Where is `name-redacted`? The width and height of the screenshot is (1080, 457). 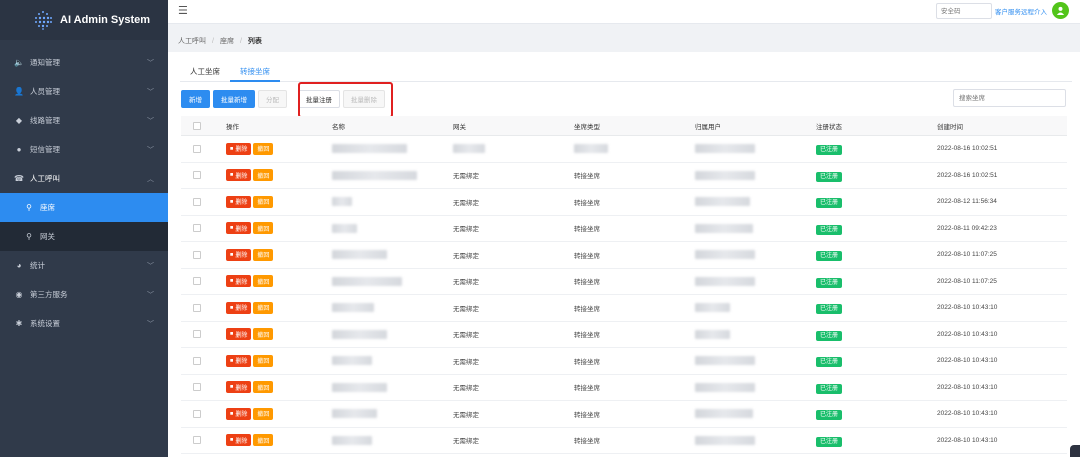
name-redacted is located at coordinates (369, 149).